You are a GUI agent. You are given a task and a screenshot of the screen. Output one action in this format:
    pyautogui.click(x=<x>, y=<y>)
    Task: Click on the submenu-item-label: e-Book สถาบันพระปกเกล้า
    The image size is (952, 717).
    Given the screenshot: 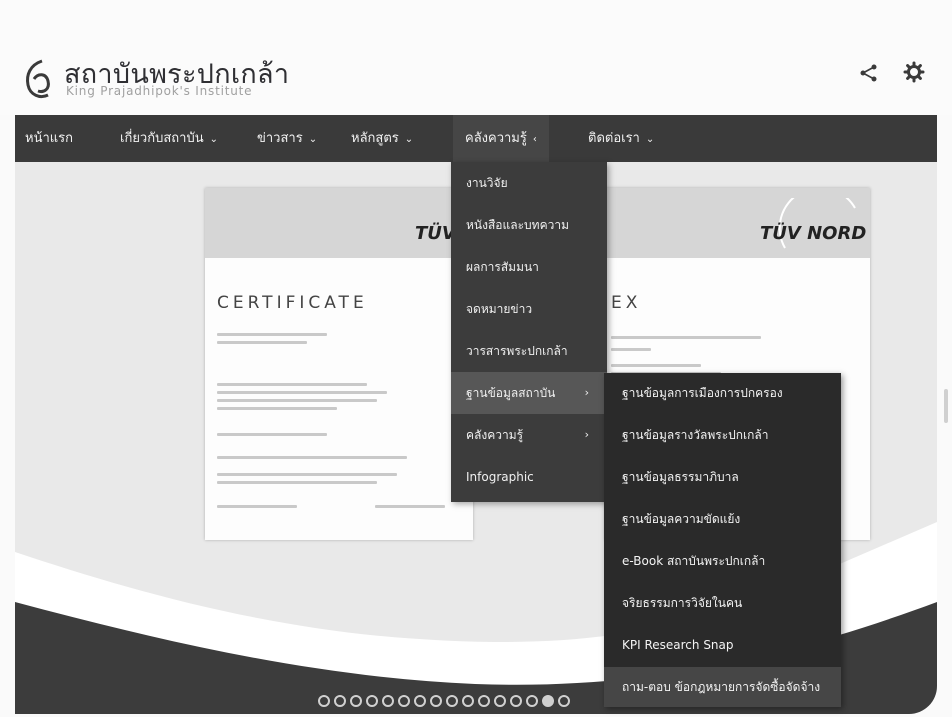 What is the action you would take?
    pyautogui.click(x=694, y=561)
    